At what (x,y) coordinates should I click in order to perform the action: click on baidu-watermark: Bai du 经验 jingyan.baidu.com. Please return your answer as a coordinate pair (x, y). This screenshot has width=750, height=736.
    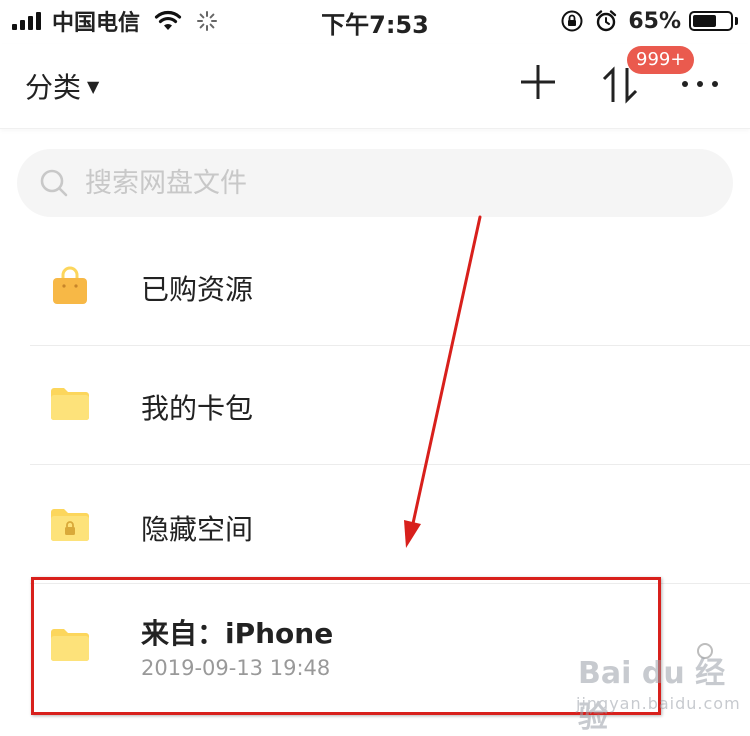
    Looking at the image, I should click on (657, 691).